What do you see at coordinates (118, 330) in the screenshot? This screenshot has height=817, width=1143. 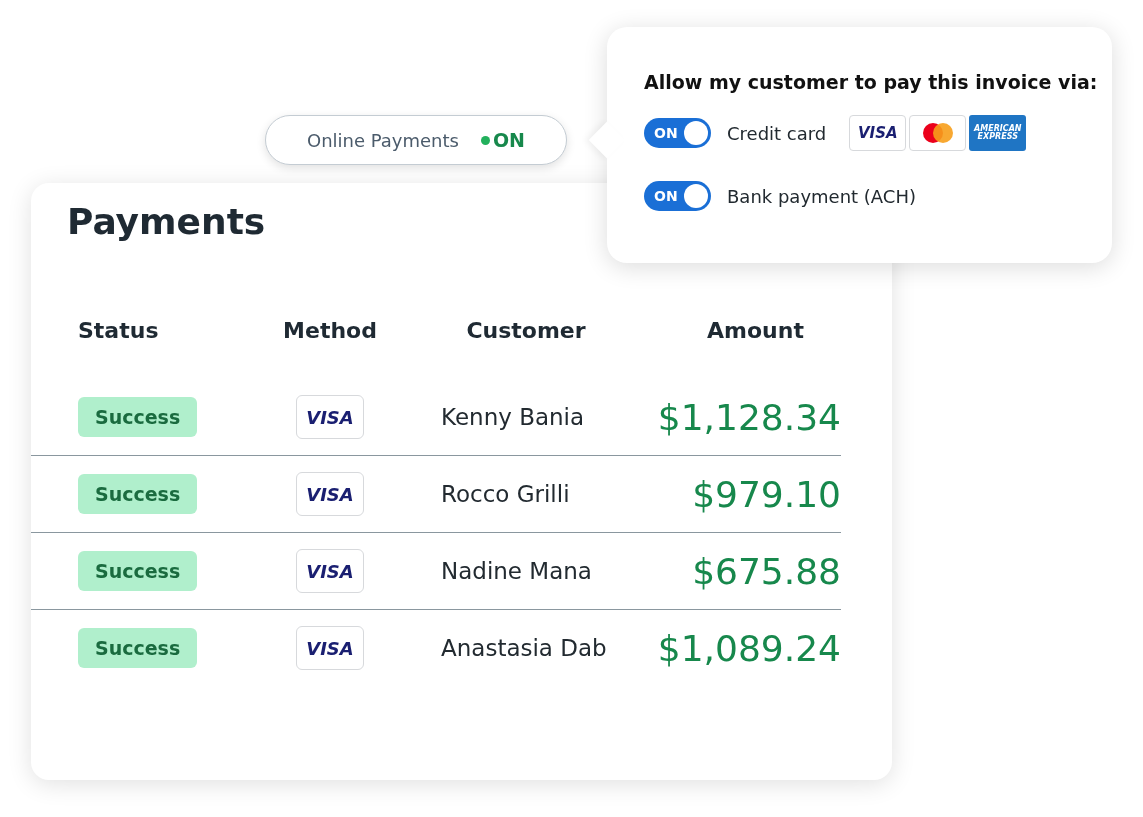 I see `column-header: Status` at bounding box center [118, 330].